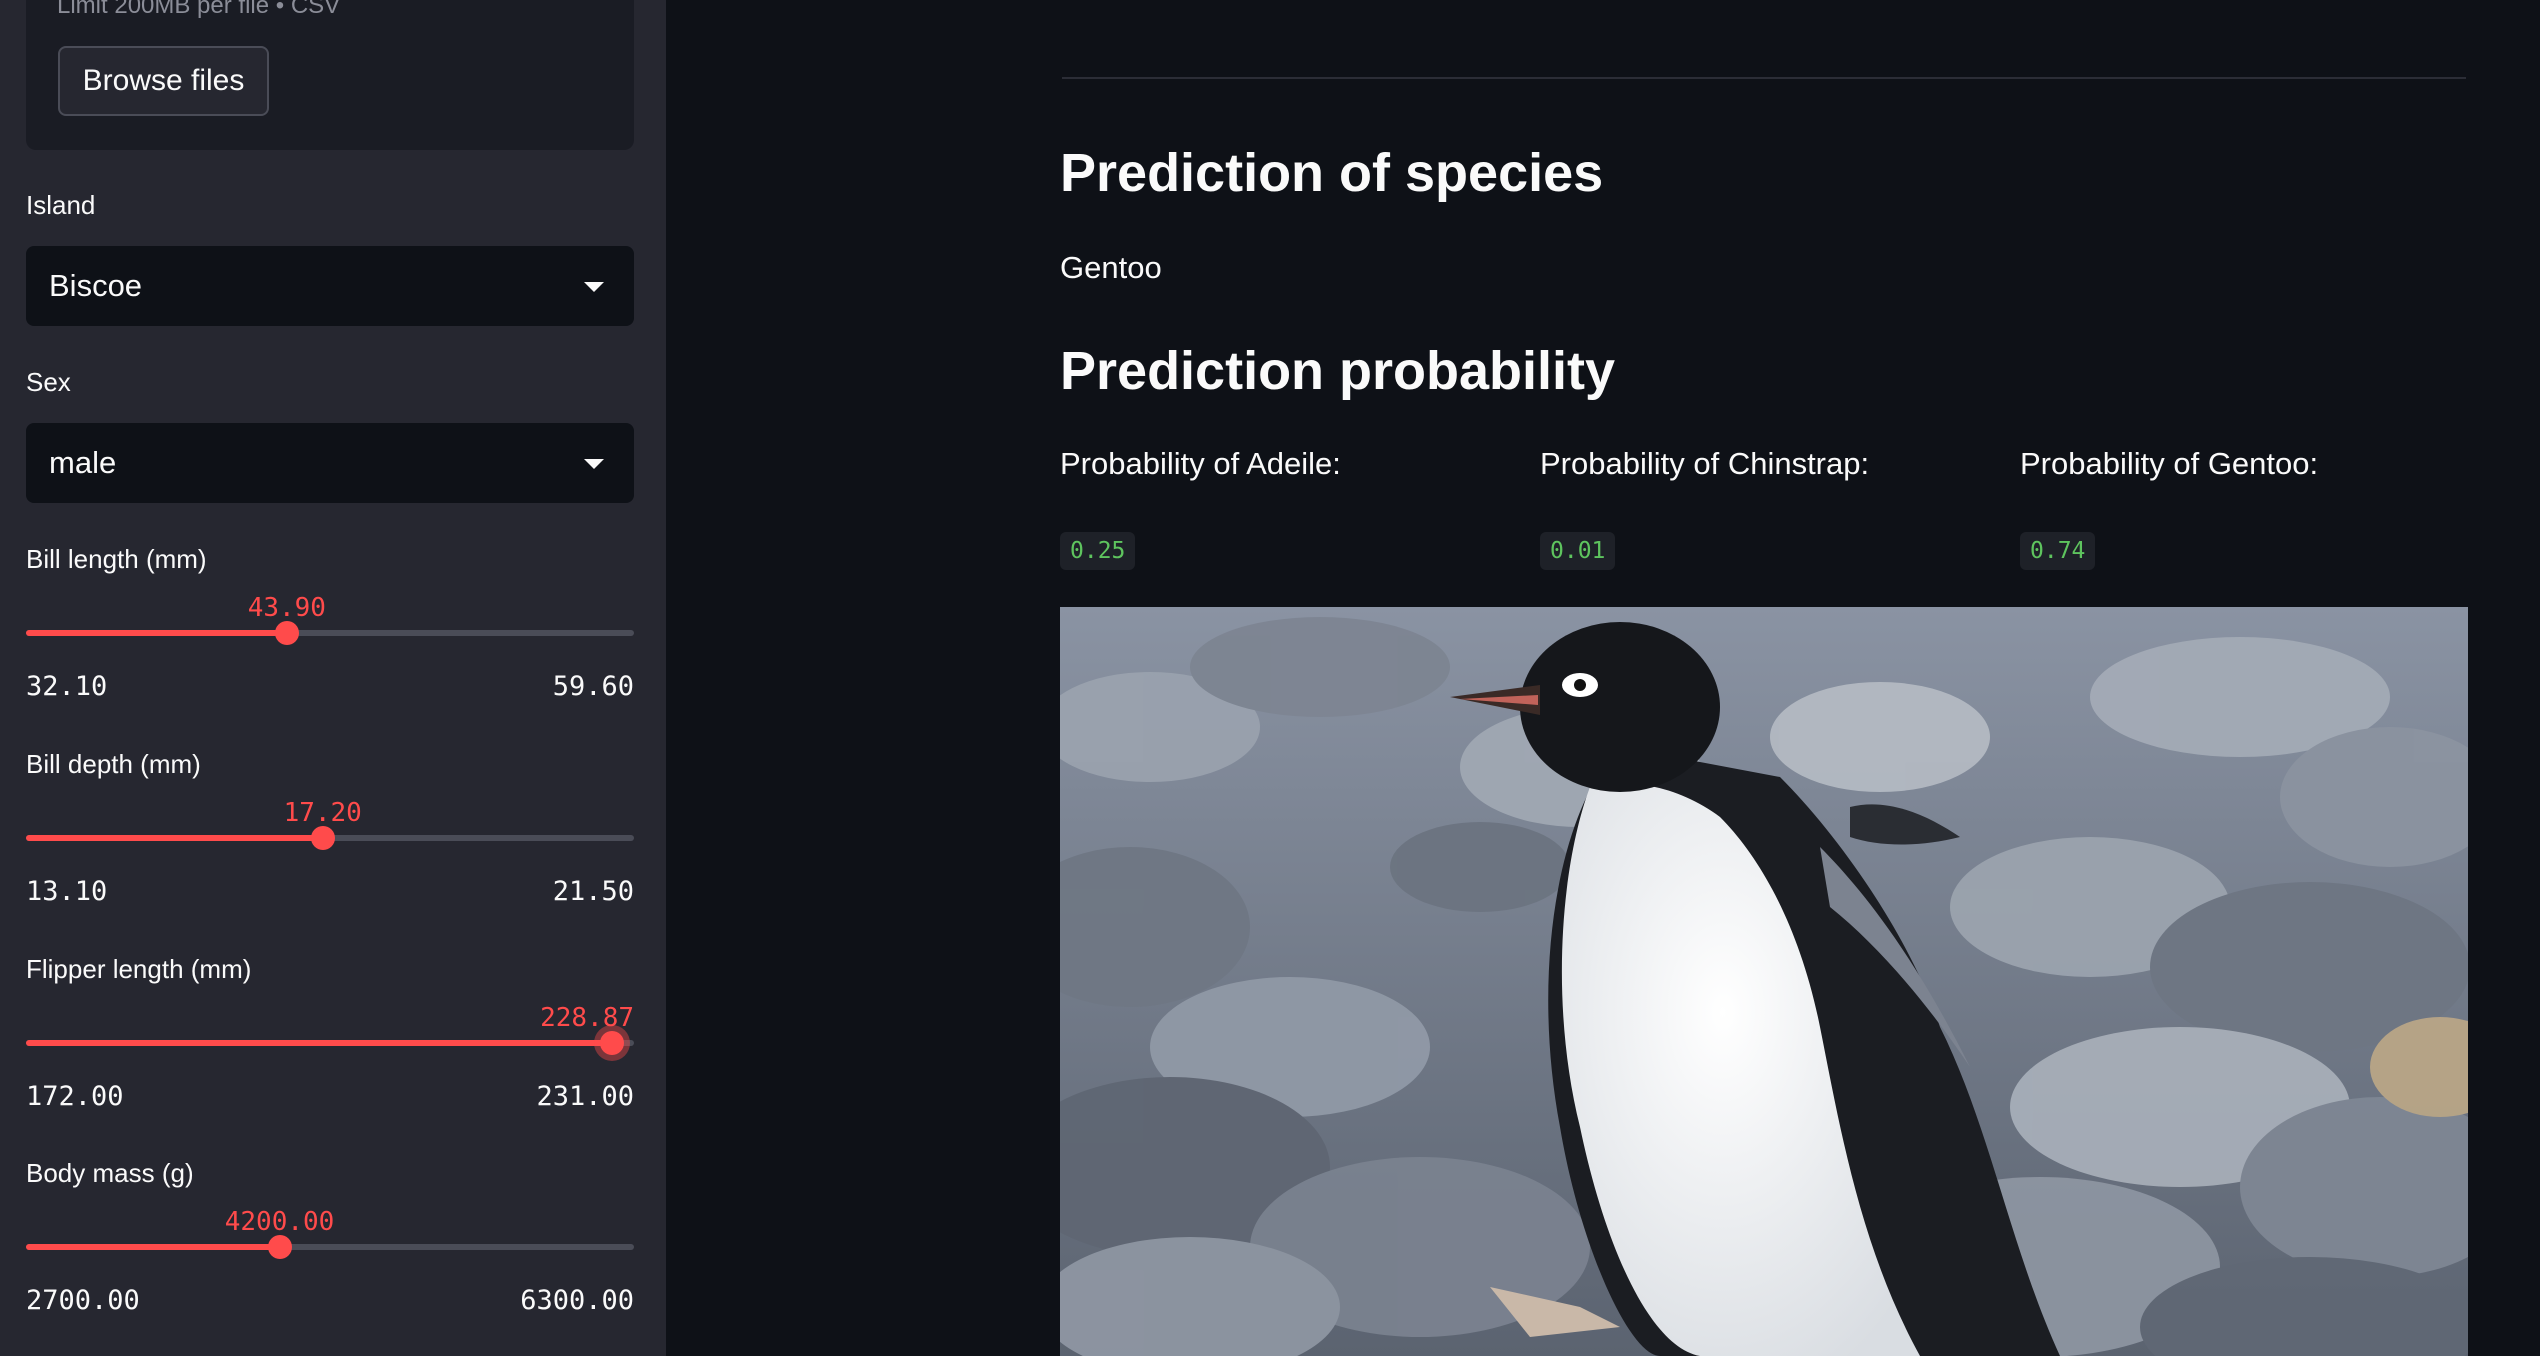 This screenshot has width=2540, height=1356. I want to click on probability-value: 0.01, so click(1578, 551).